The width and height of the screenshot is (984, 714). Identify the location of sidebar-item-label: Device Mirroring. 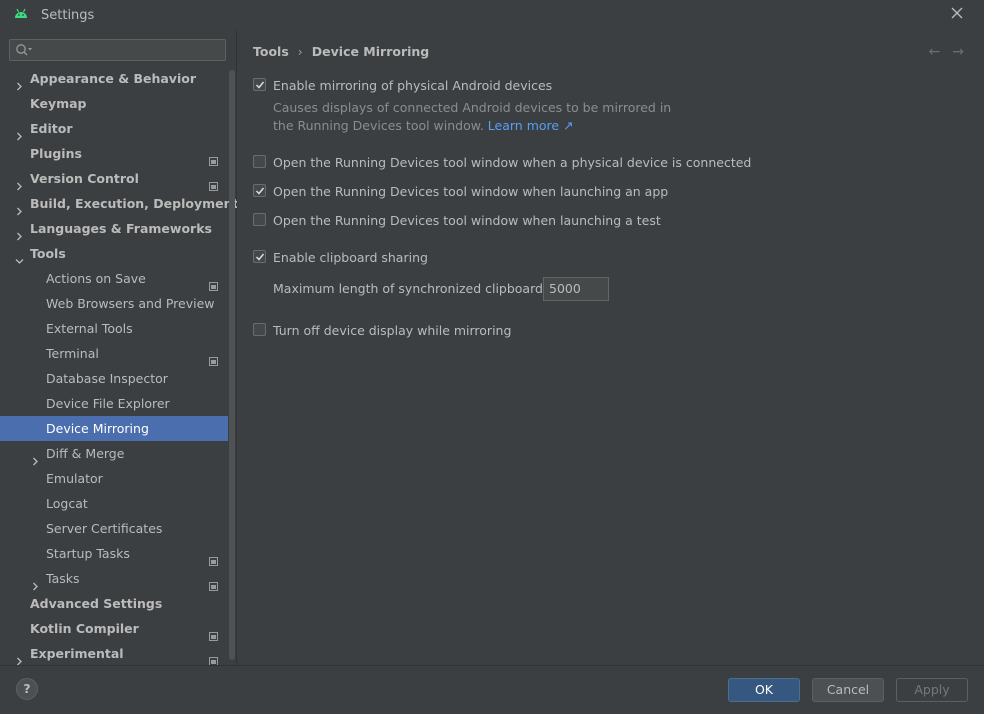
(97, 428).